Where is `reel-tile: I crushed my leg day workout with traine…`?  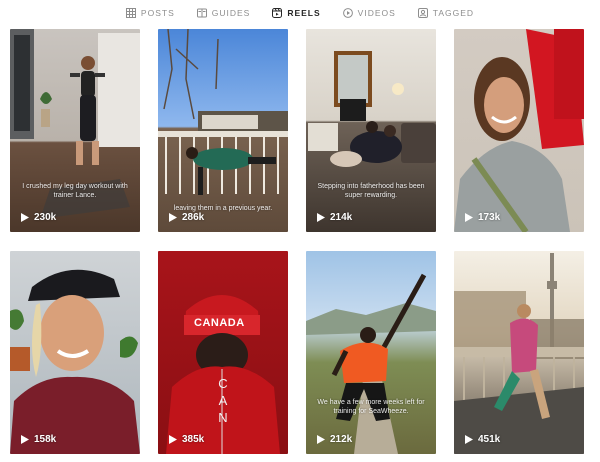
reel-tile: I crushed my leg day workout with traine… is located at coordinates (75, 130).